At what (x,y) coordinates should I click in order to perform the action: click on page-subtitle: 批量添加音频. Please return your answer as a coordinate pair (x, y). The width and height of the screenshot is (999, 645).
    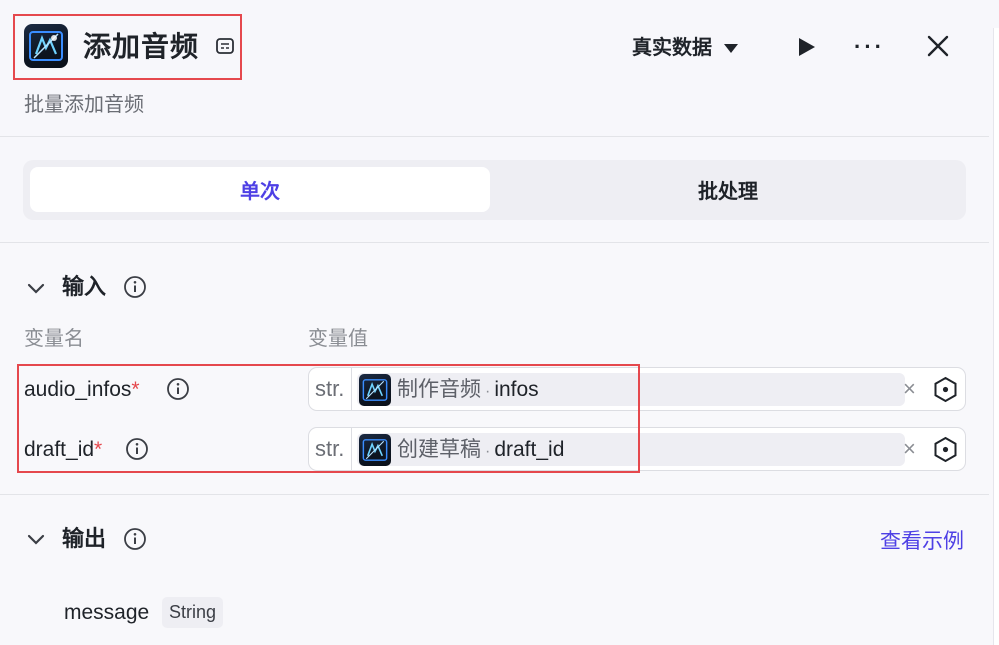
    Looking at the image, I should click on (84, 105).